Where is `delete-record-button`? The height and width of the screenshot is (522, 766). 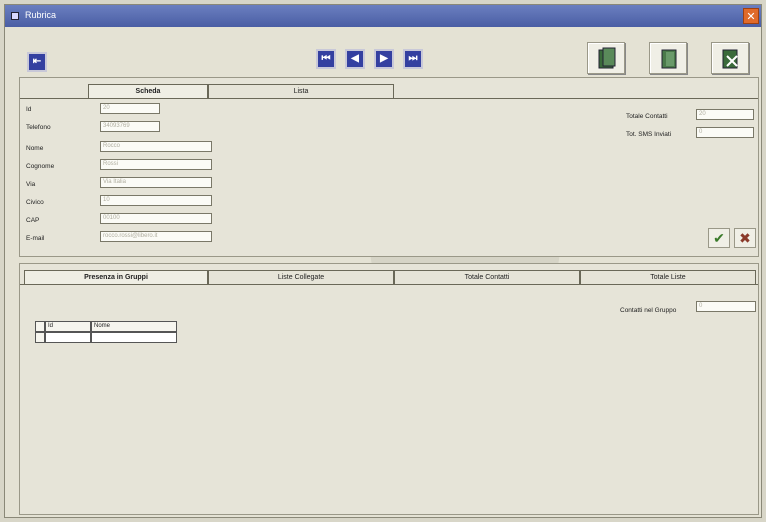 delete-record-button is located at coordinates (730, 58).